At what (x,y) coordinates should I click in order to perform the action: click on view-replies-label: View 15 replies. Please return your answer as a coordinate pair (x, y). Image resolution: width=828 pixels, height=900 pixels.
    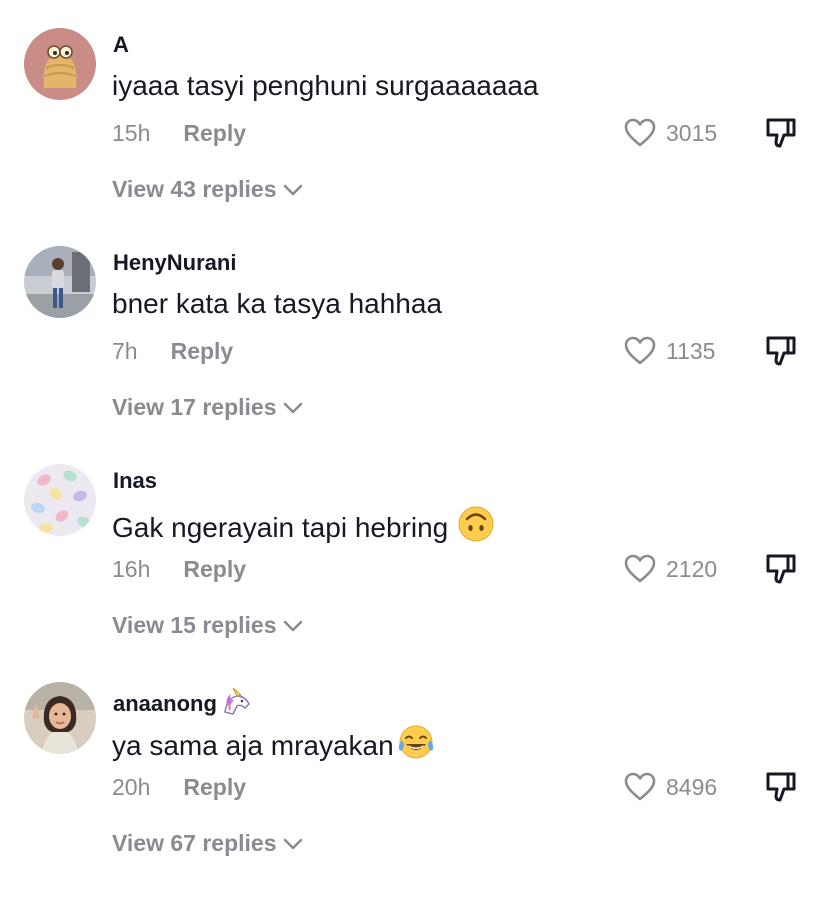
    Looking at the image, I should click on (194, 625).